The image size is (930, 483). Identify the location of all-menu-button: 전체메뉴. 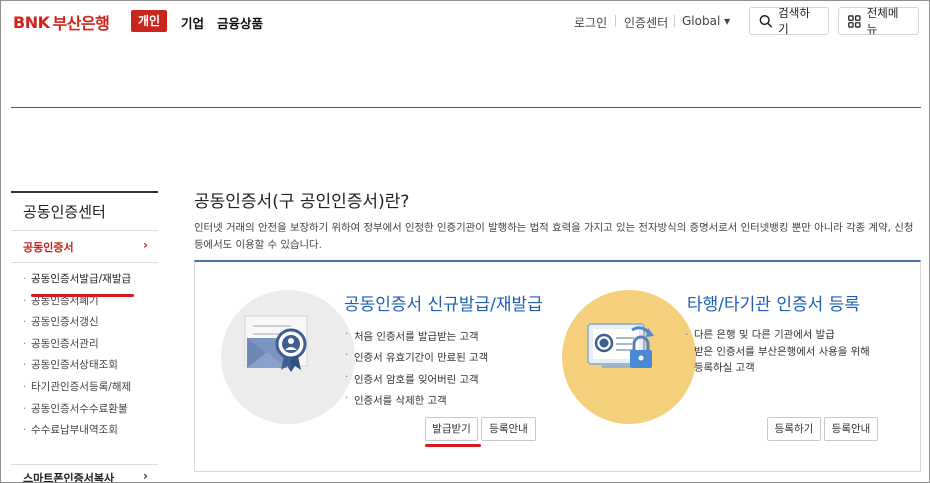
(878, 21).